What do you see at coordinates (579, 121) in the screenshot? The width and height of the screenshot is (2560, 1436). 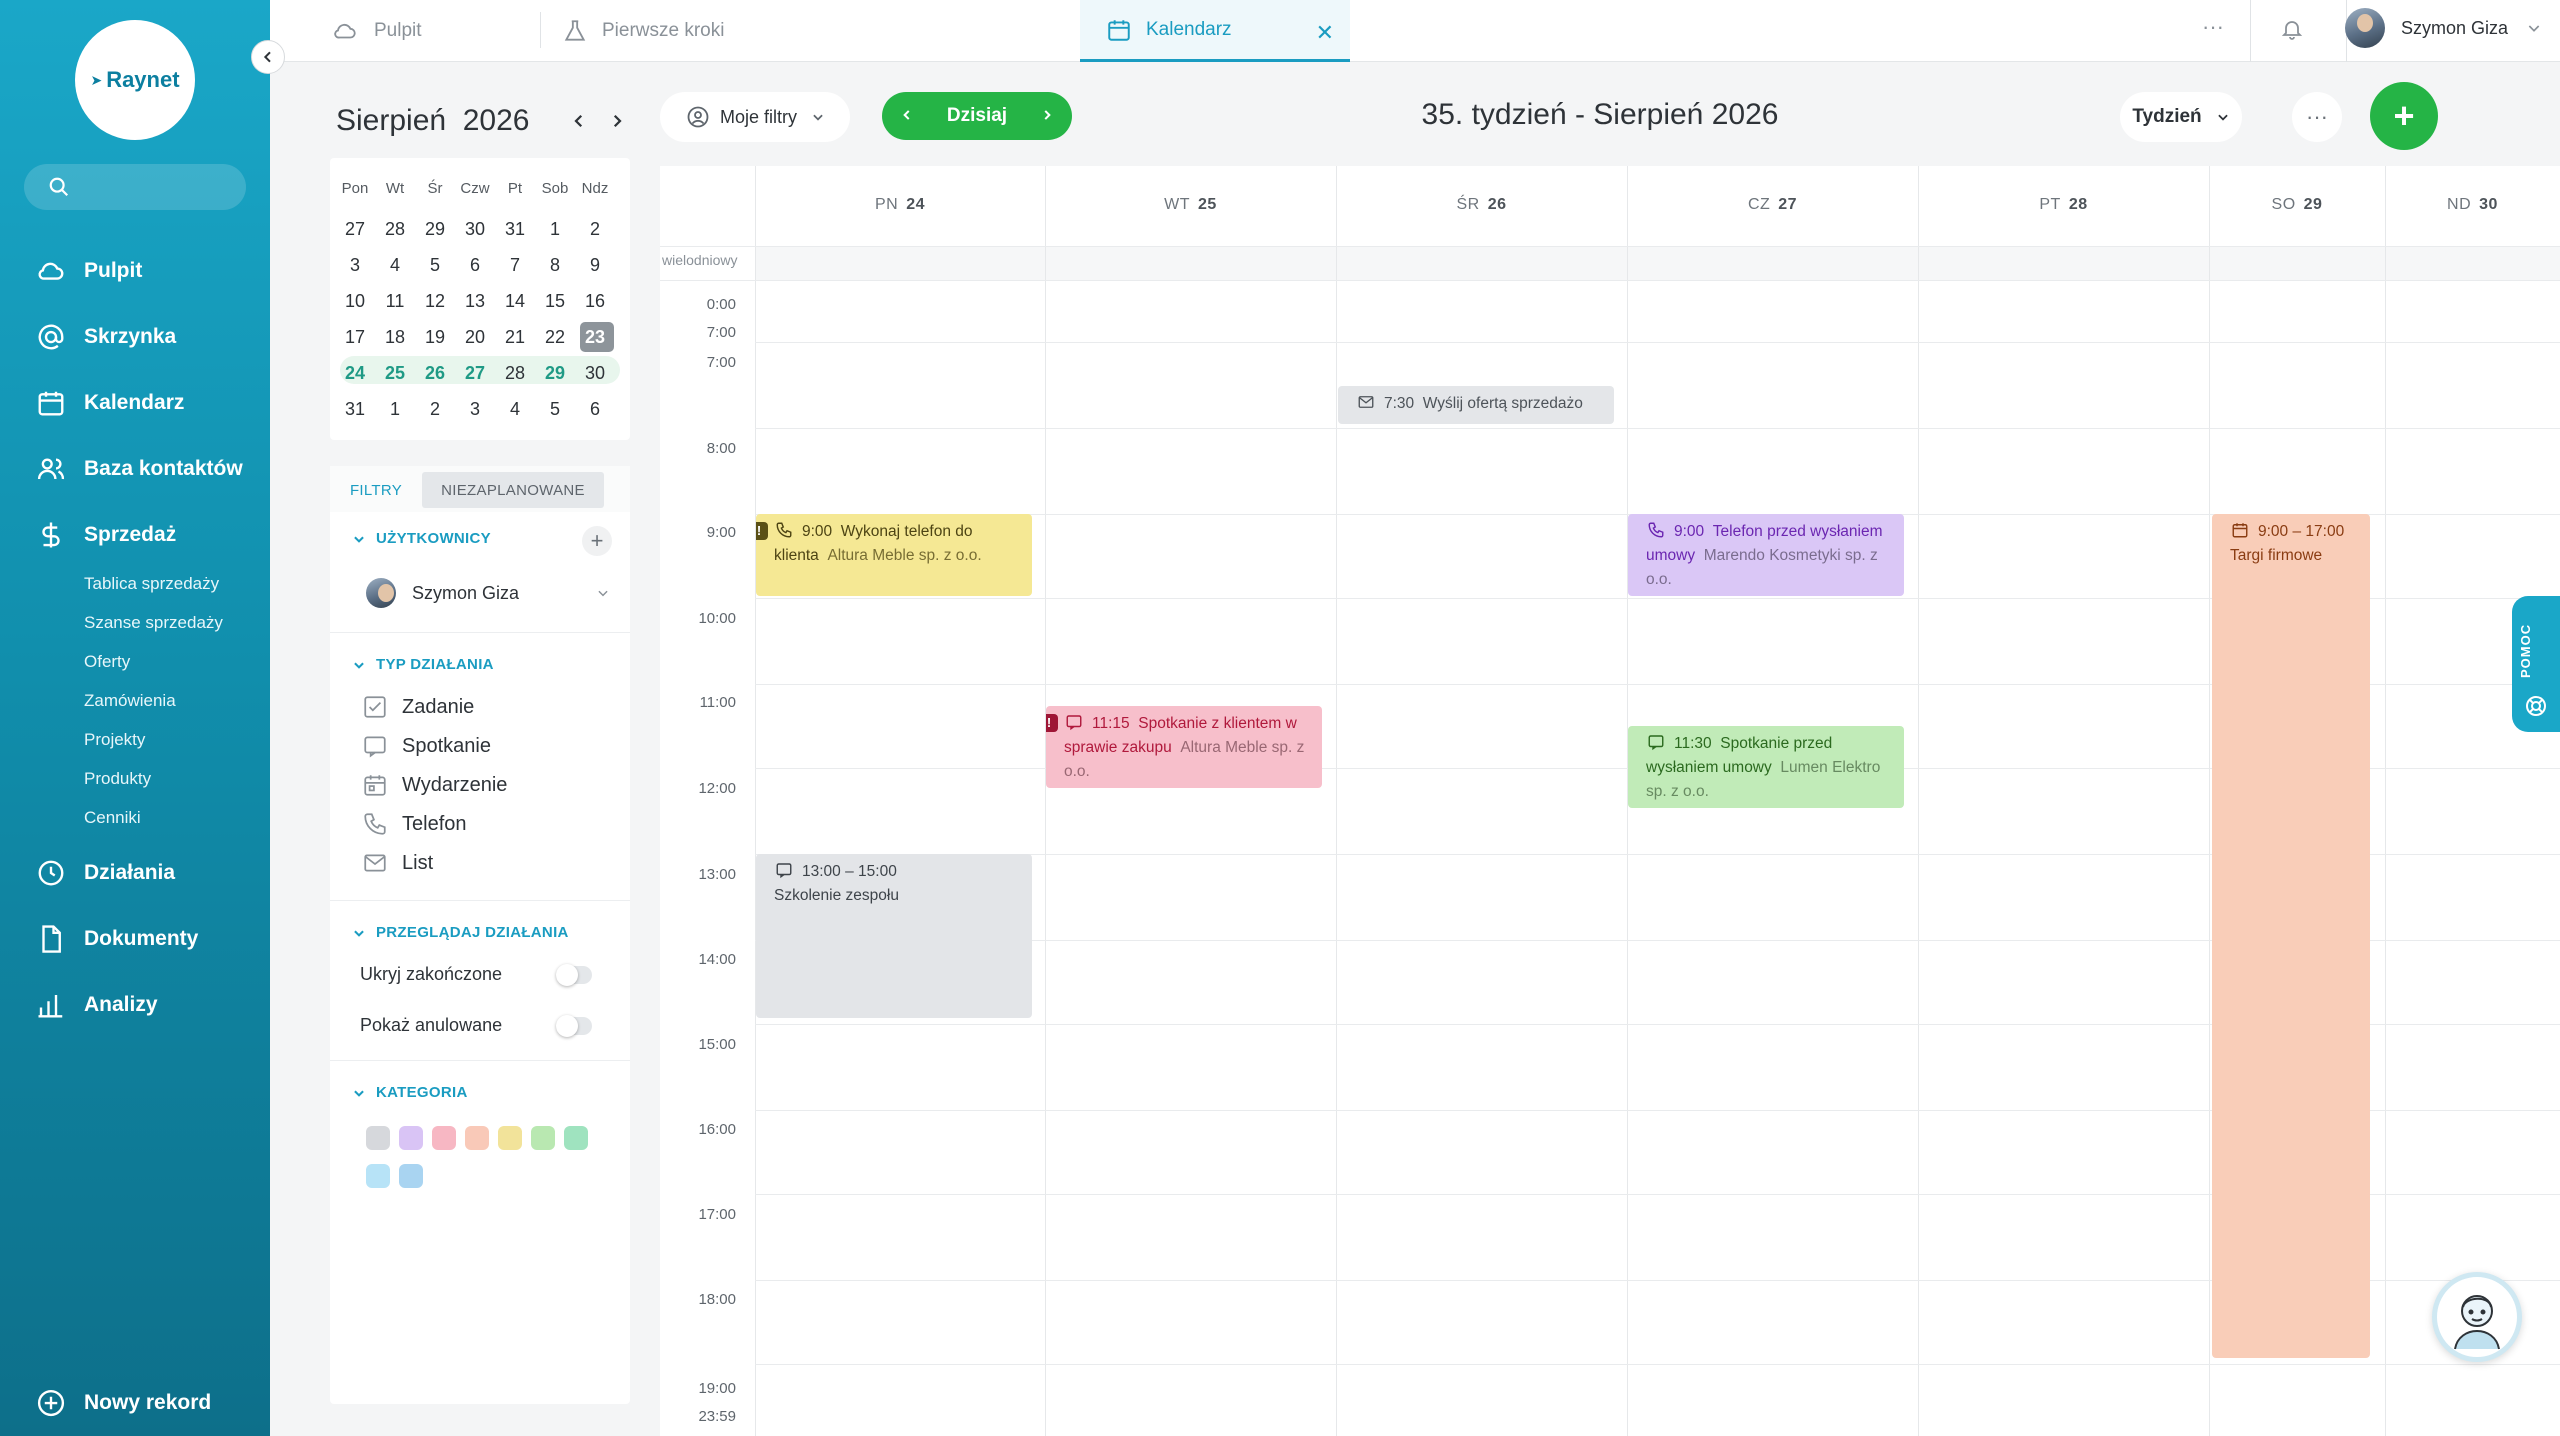 I see `minical-prev-button` at bounding box center [579, 121].